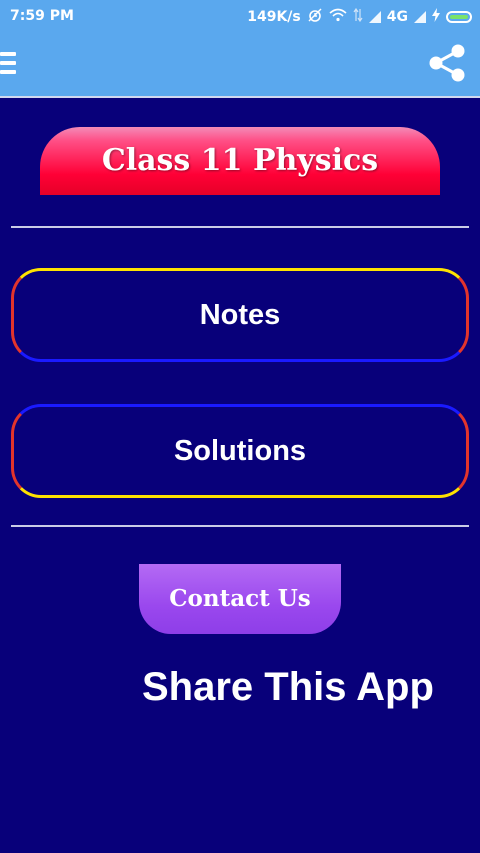  I want to click on hamburger-menu-icon, so click(9, 64).